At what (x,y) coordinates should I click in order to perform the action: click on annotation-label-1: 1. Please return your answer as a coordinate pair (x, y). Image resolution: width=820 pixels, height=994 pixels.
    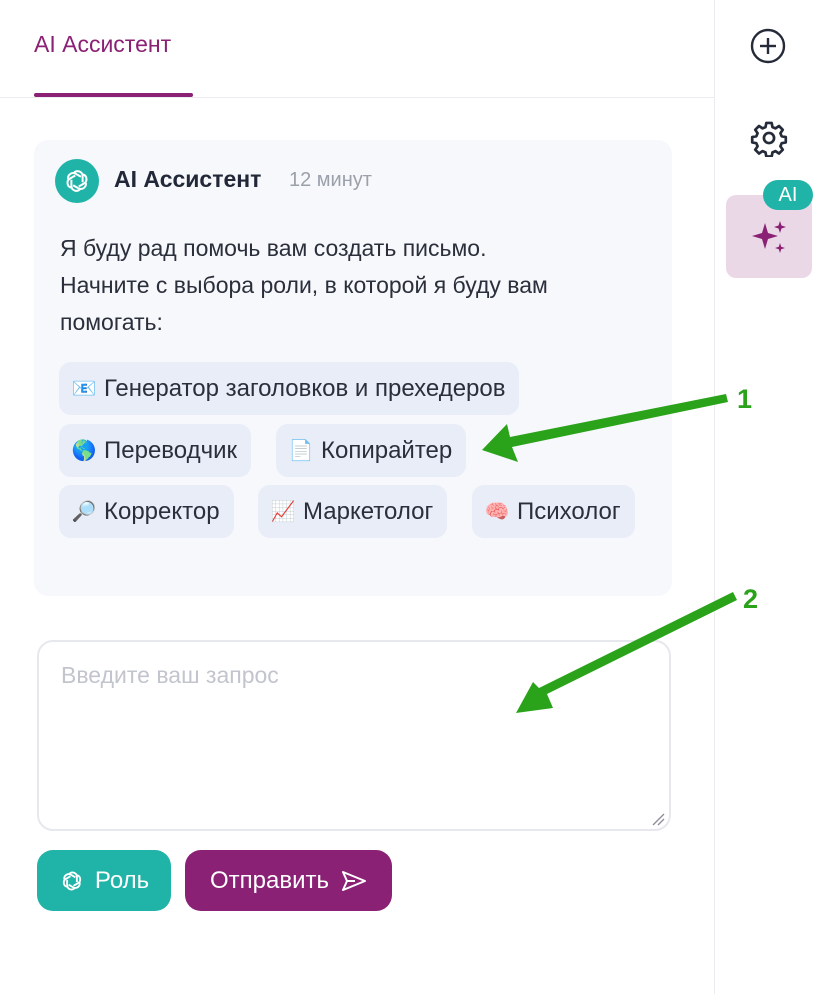
    Looking at the image, I should click on (745, 399).